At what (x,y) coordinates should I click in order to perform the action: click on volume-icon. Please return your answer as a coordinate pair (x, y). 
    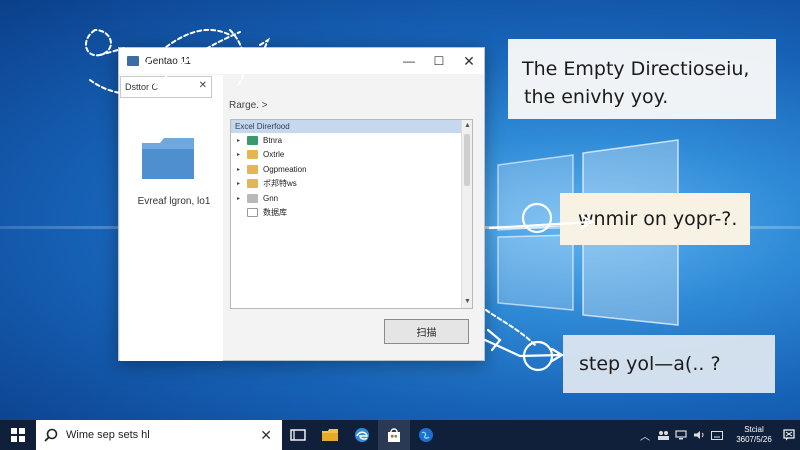
    Looking at the image, I should click on (699, 435).